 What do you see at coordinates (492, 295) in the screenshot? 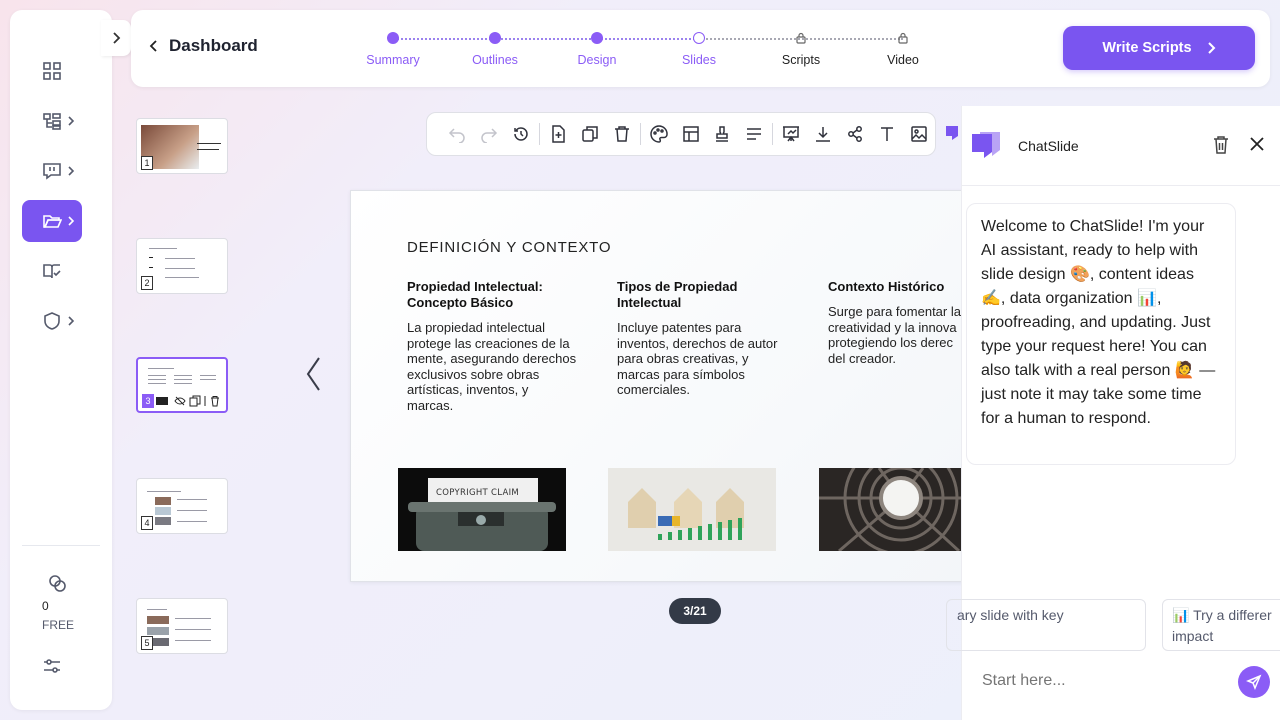
I see `column-title: Propiedad Intelectual: Concepto Básico` at bounding box center [492, 295].